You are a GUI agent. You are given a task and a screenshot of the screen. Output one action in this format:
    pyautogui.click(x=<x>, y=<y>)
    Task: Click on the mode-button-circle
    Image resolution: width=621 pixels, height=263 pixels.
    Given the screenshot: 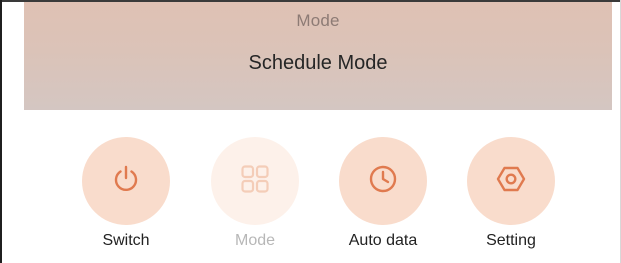 What is the action you would take?
    pyautogui.click(x=255, y=181)
    